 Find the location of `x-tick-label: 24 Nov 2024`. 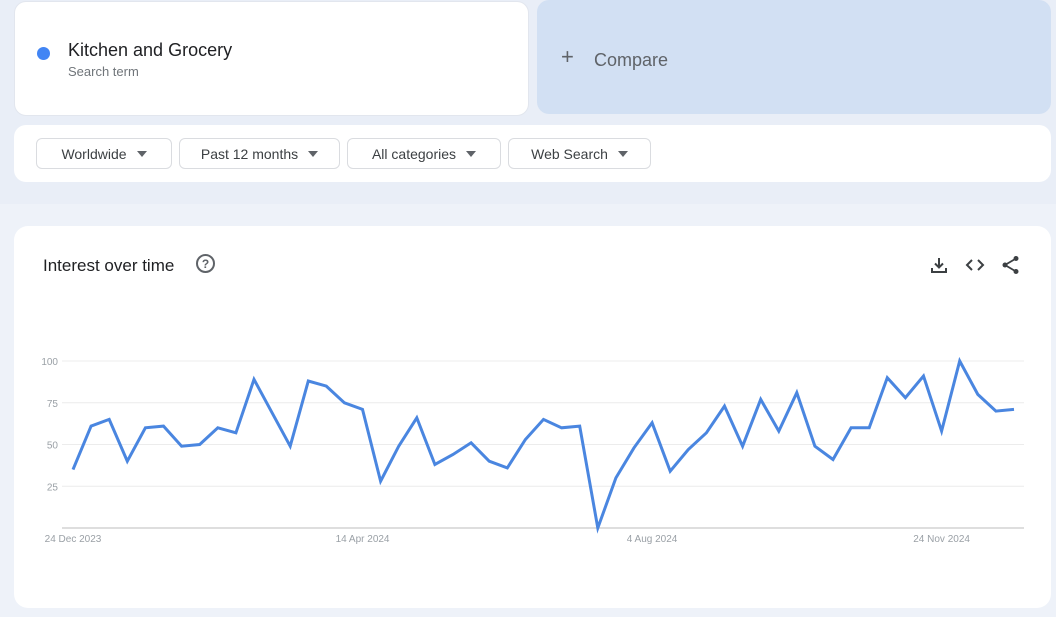

x-tick-label: 24 Nov 2024 is located at coordinates (941, 539).